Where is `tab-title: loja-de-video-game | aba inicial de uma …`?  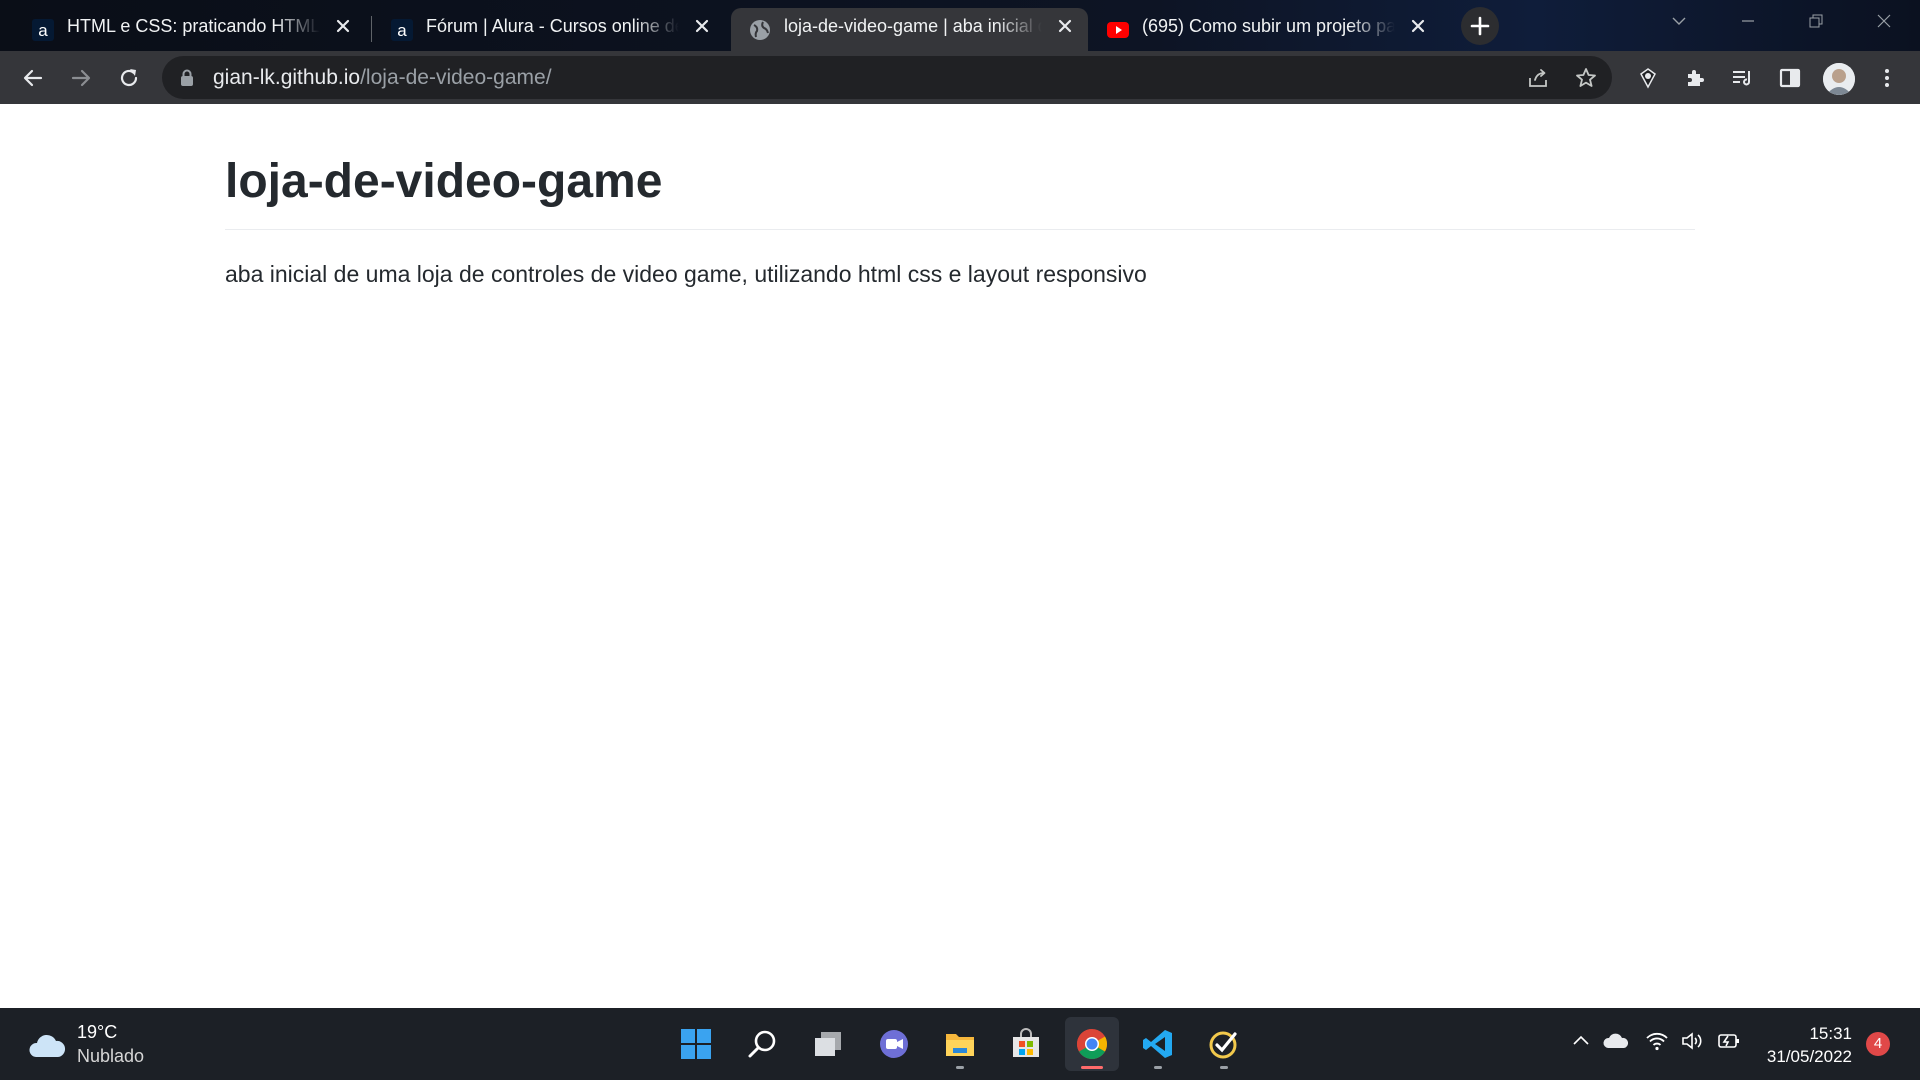 tab-title: loja-de-video-game | aba inicial de uma … is located at coordinates (913, 26).